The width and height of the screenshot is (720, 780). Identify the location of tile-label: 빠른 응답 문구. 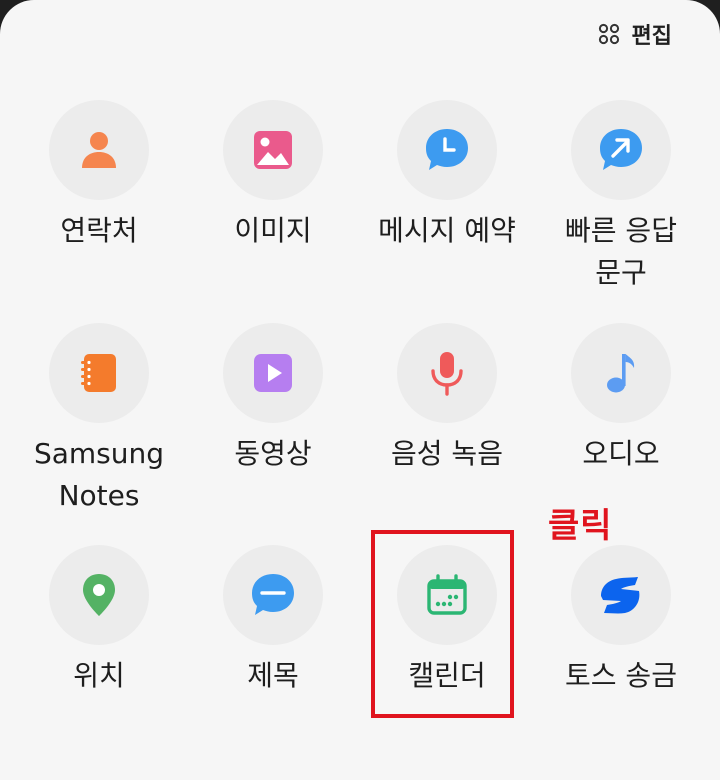
(621, 251).